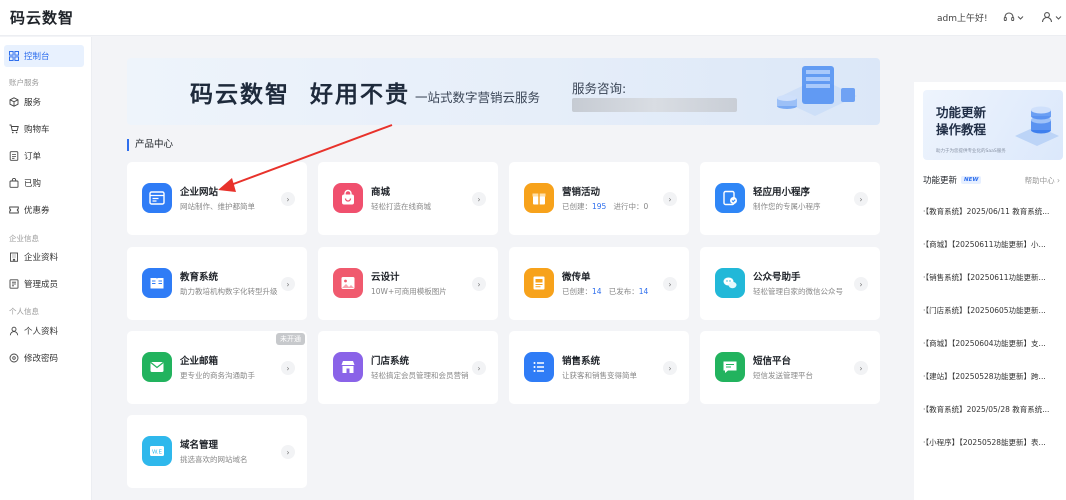  I want to click on product-card-education: 教育系统 助力教培机构数字化转型升级 ›, so click(217, 283).